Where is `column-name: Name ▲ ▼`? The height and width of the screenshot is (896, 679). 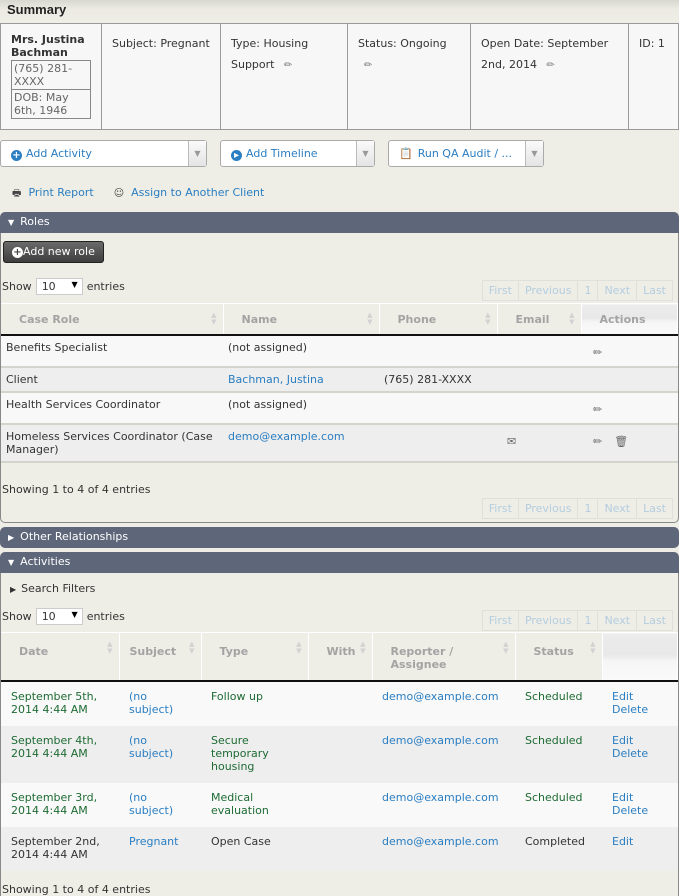
column-name: Name ▲ ▼ is located at coordinates (301, 319).